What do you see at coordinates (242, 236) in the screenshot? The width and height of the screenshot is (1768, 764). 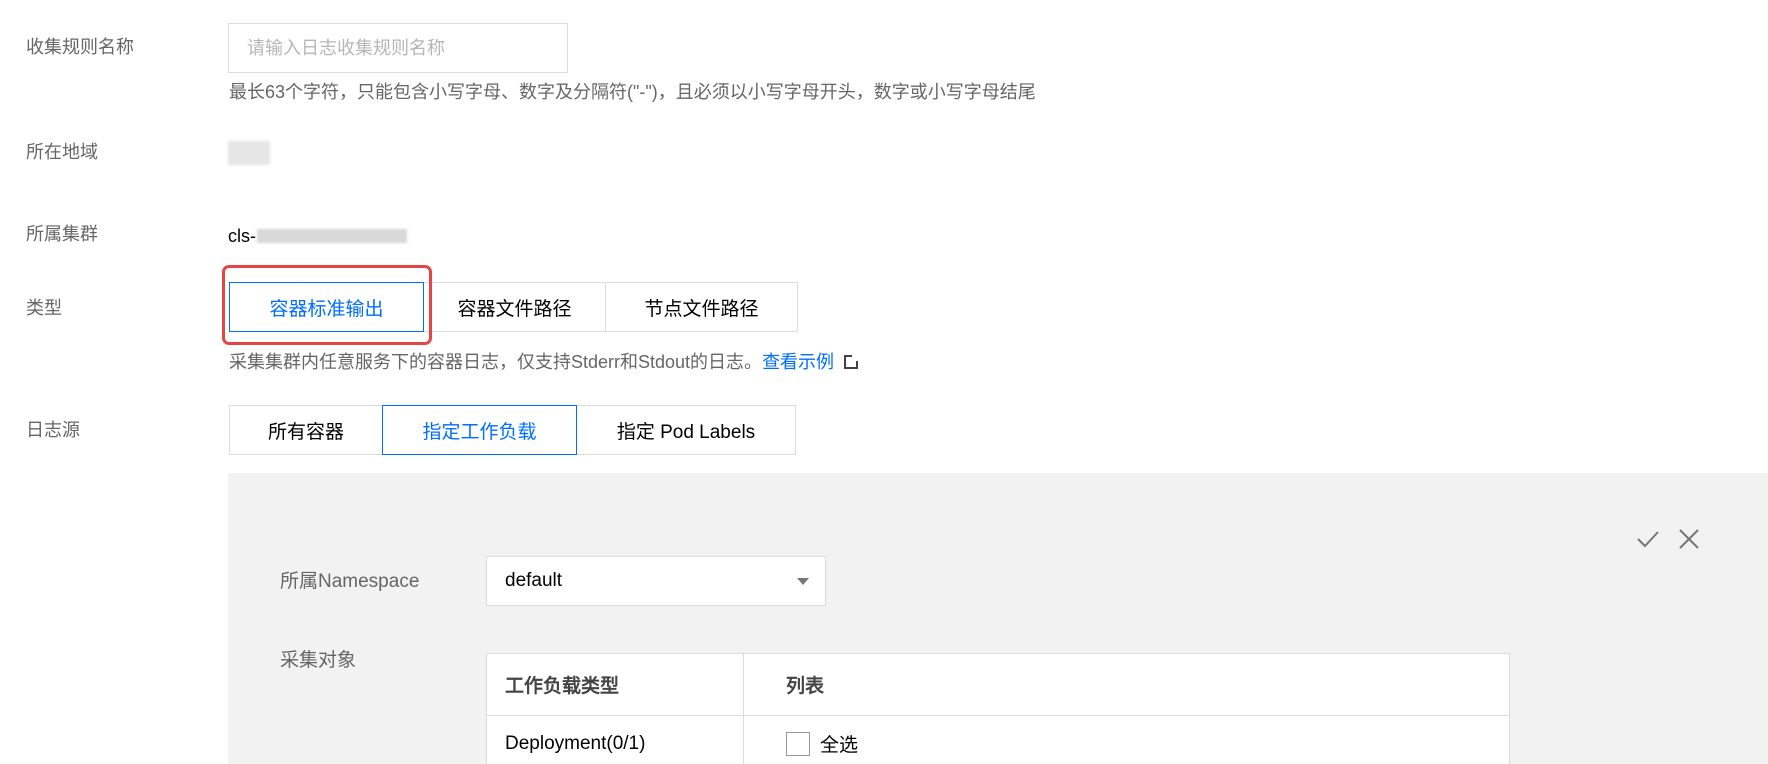 I see `cluster-id-prefix: cls-` at bounding box center [242, 236].